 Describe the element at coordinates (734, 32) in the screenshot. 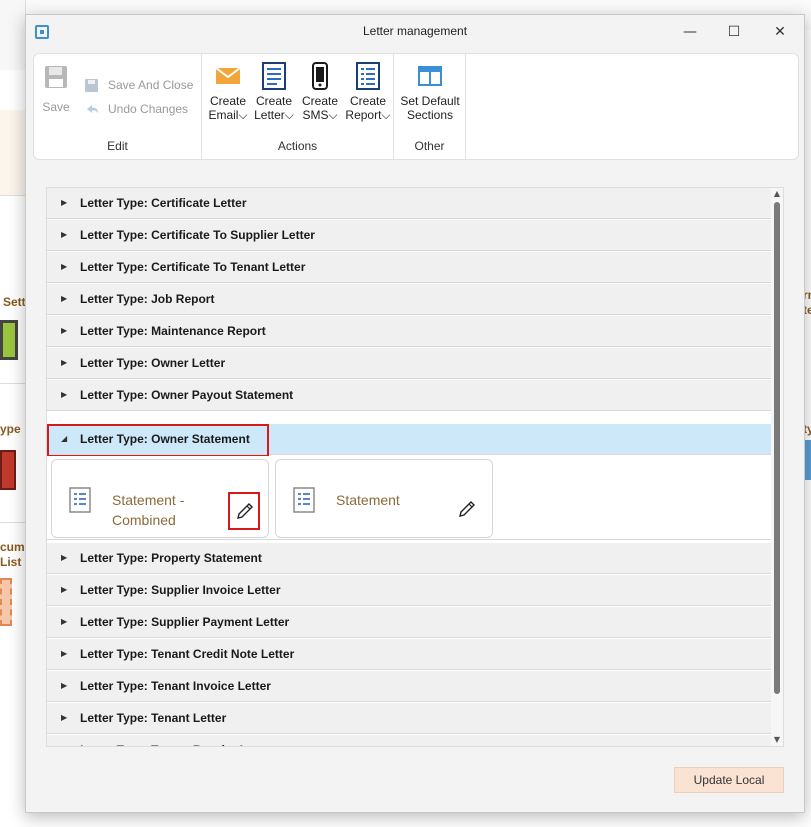

I see `maximize-button: ☐` at that location.